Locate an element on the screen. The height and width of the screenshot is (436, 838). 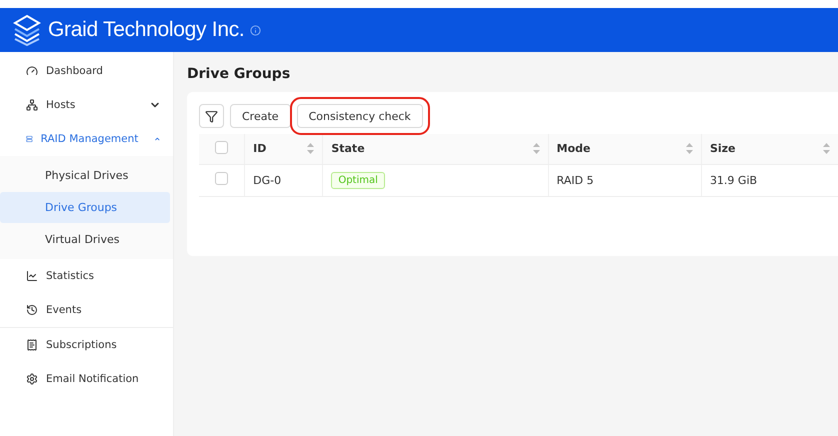
info-icon is located at coordinates (256, 30).